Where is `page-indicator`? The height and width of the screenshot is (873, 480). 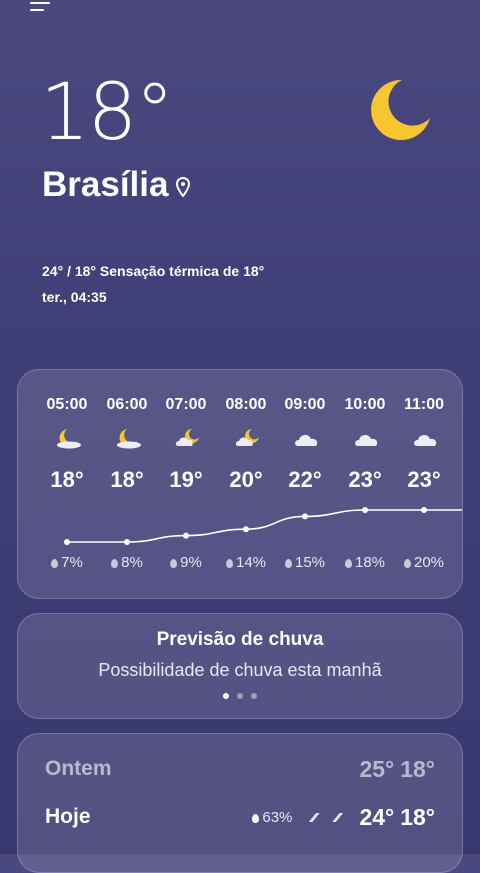
page-indicator is located at coordinates (240, 696).